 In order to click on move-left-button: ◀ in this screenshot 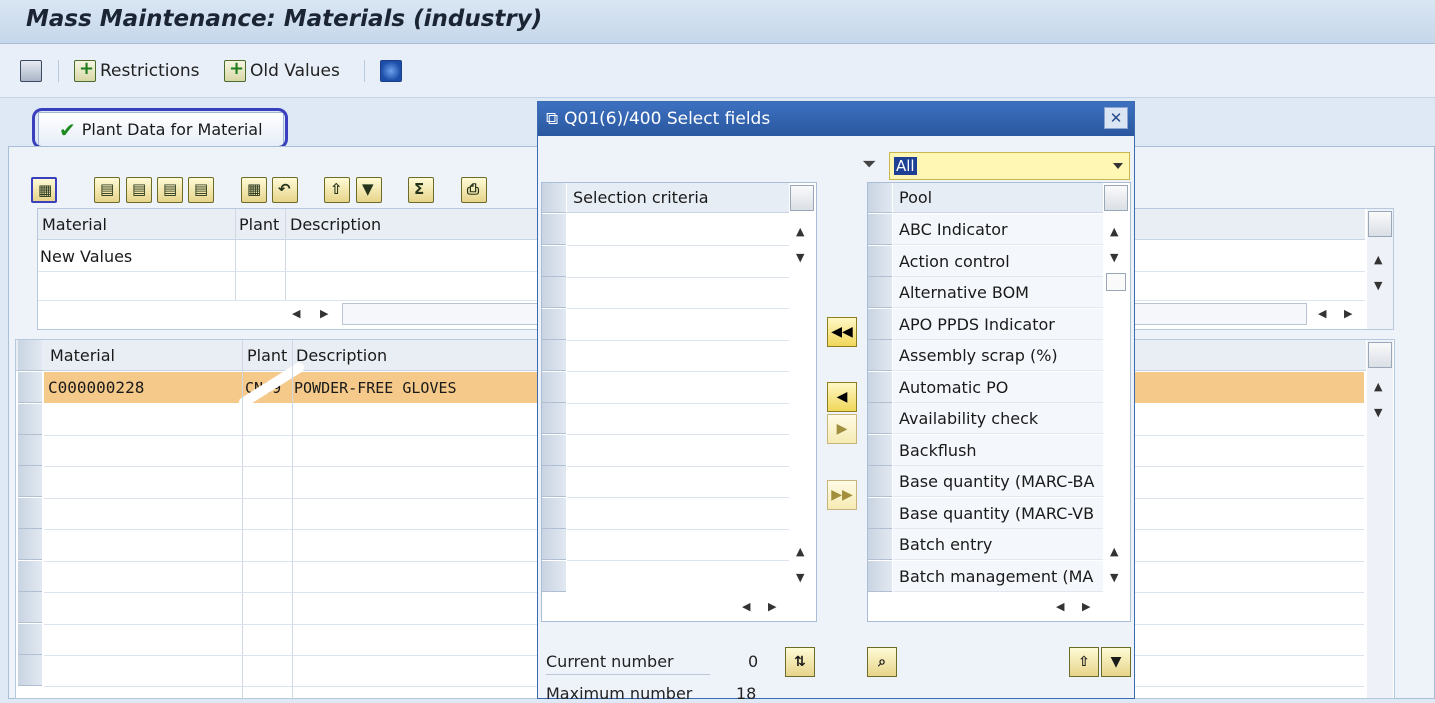, I will do `click(842, 397)`.